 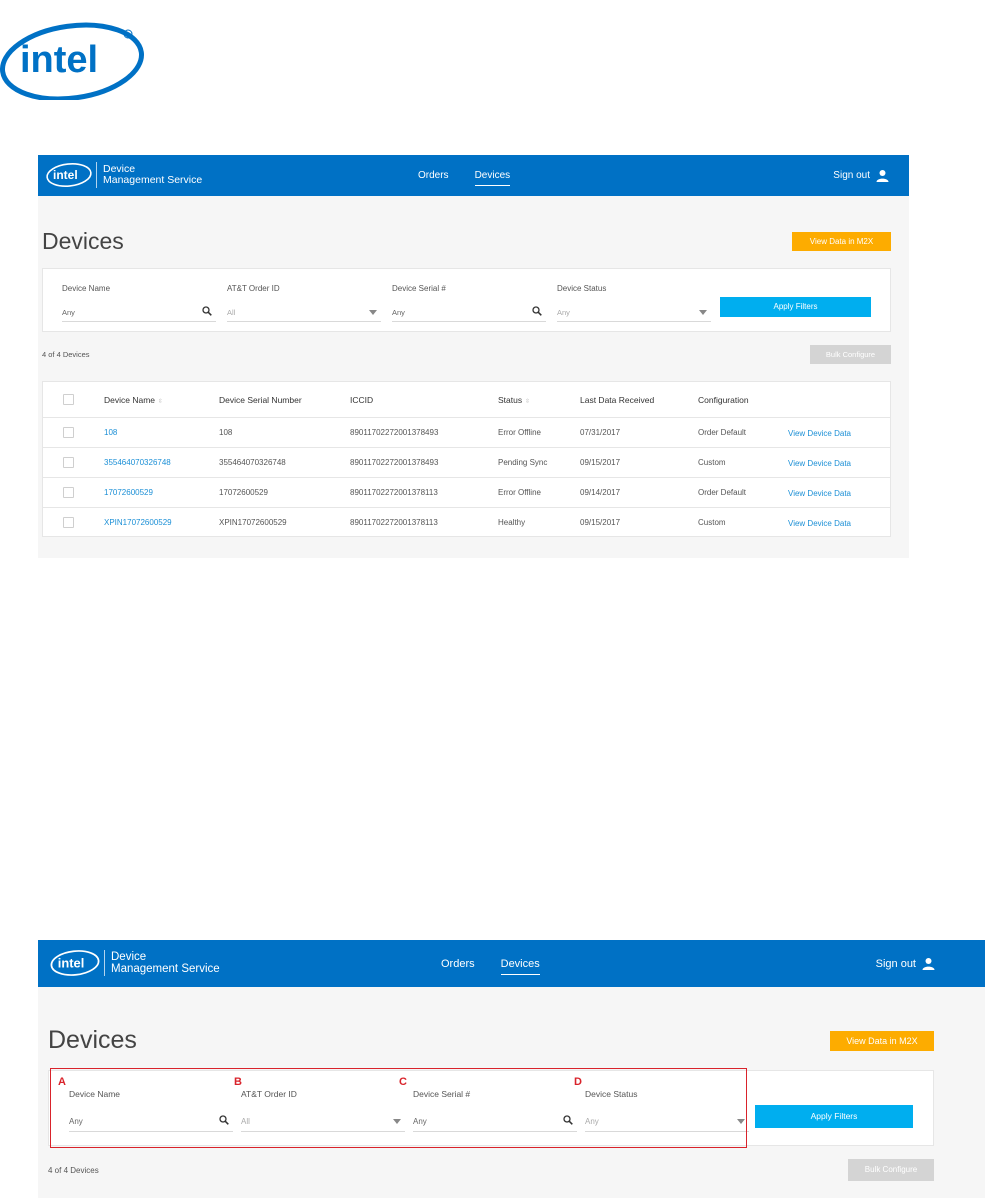 I want to click on device-name-link: XPIN17072600529, so click(x=138, y=522).